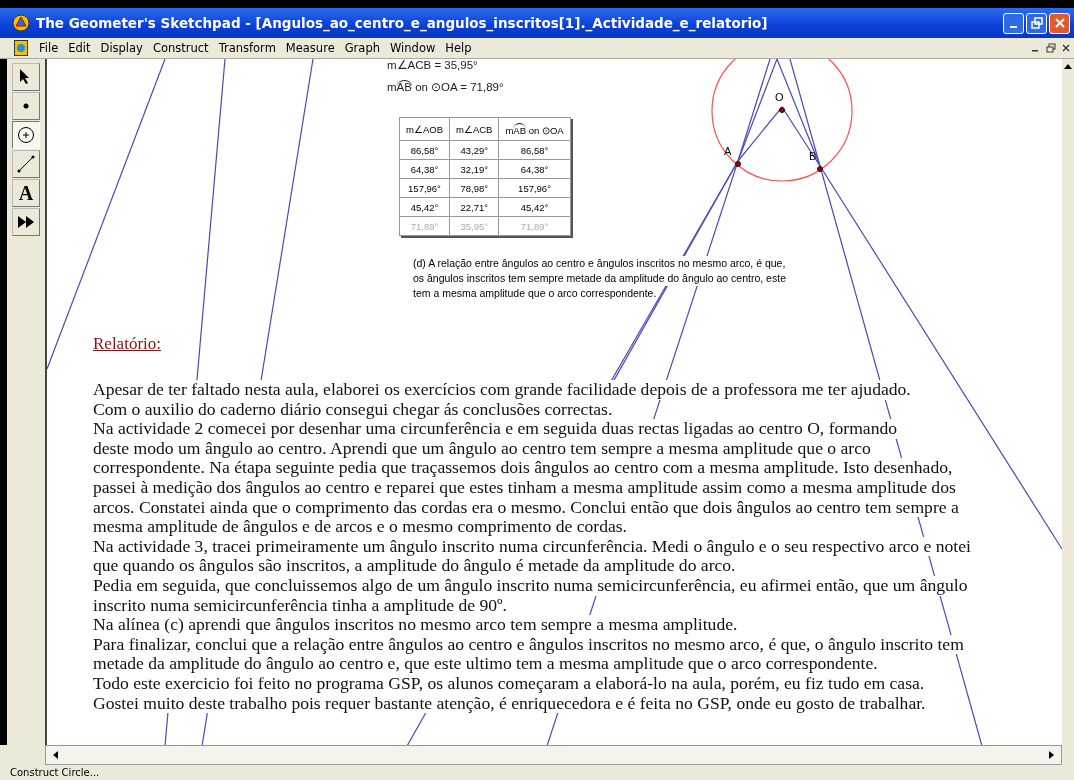  I want to click on minimize-button, so click(1013, 23).